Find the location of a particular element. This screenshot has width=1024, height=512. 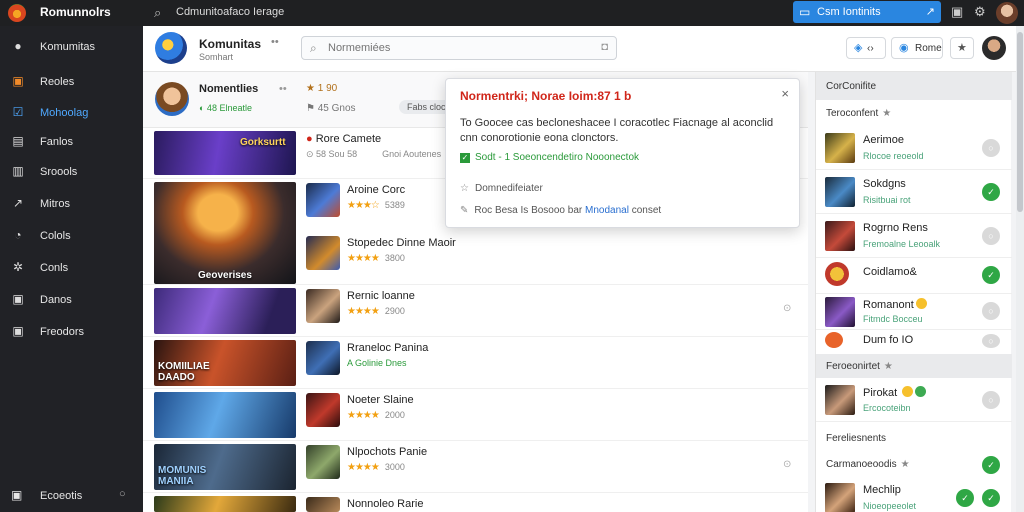

profile-sub: ◐ 48 Elneatle is located at coordinates (225, 108).